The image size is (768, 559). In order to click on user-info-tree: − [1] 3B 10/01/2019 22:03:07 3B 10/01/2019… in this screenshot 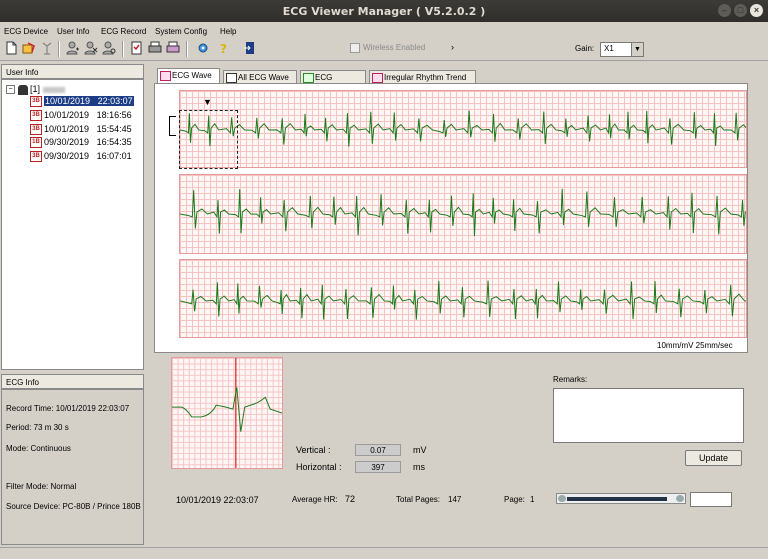, I will do `click(72, 224)`.